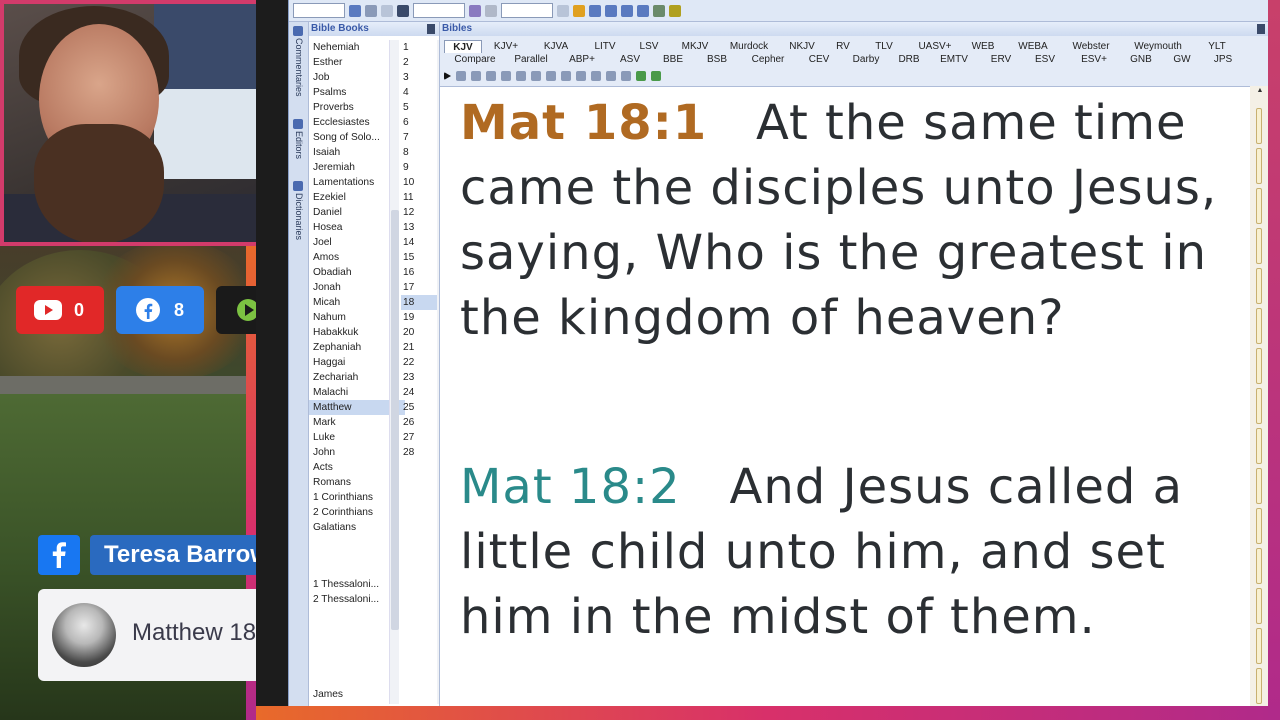  Describe the element at coordinates (420, 212) in the screenshot. I see `chapter-item: 12` at that location.